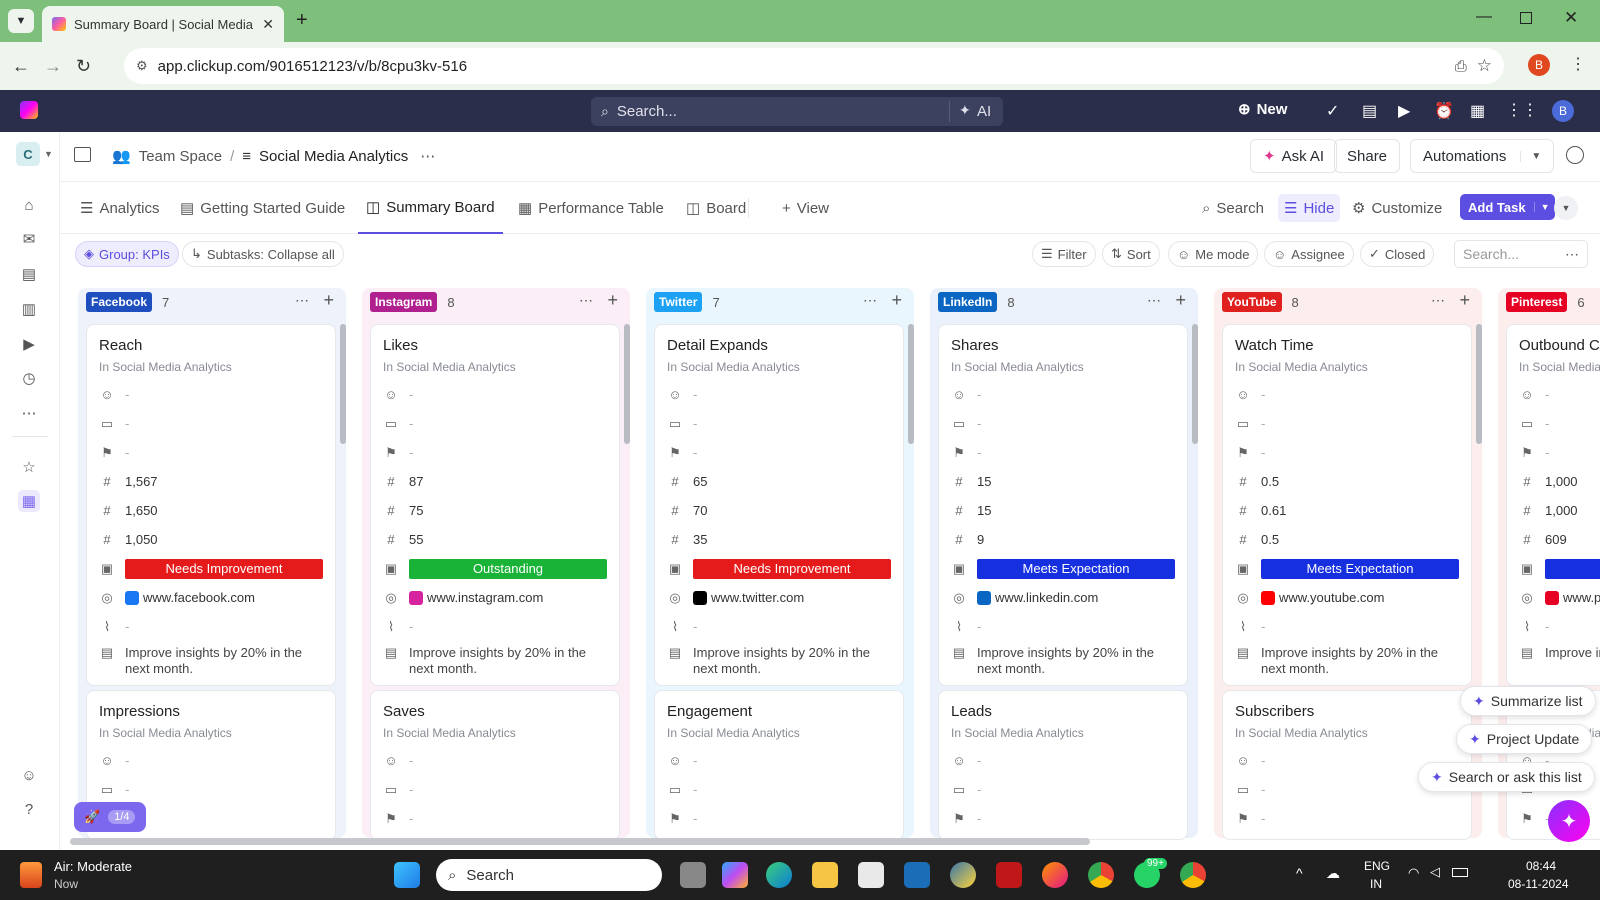 The width and height of the screenshot is (1600, 900). I want to click on onedrive-icon: ☁, so click(1333, 873).